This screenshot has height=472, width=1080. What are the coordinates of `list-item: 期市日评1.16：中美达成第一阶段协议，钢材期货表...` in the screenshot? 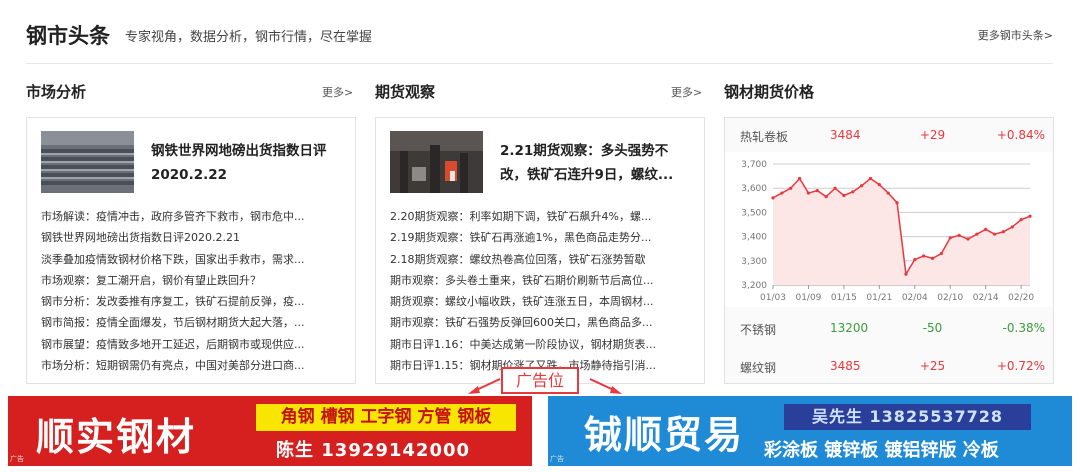 It's located at (540, 344).